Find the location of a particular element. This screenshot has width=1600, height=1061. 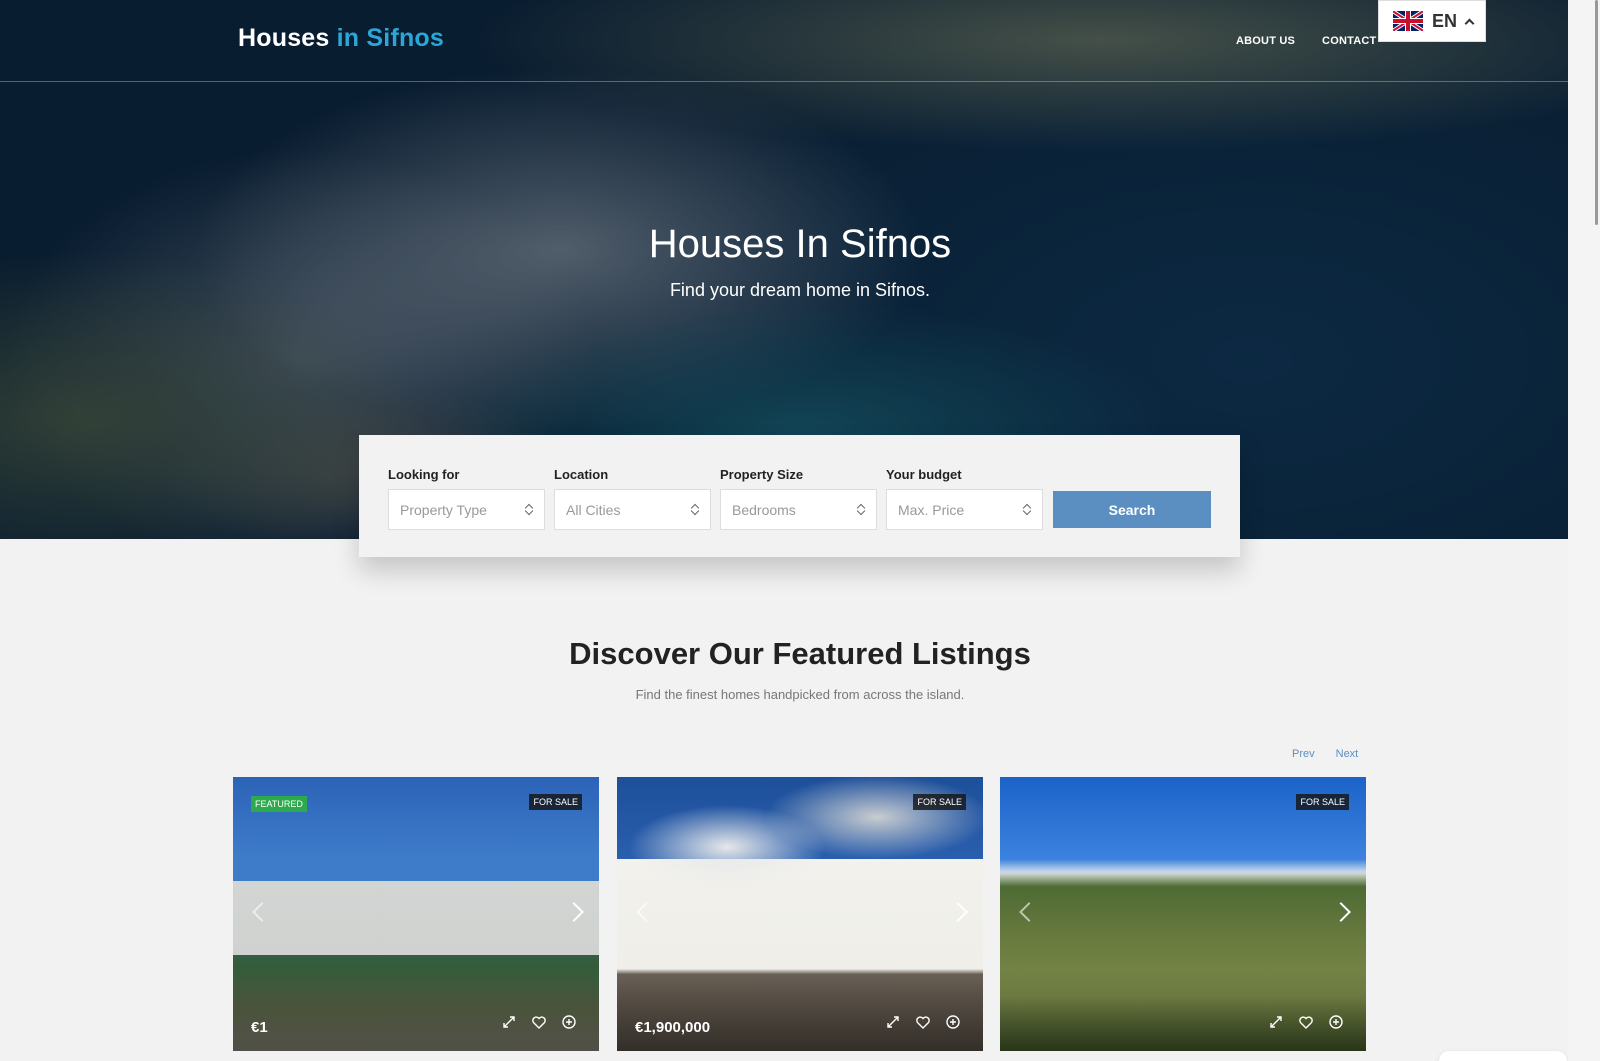

language-switcher: EN is located at coordinates (1432, 21).